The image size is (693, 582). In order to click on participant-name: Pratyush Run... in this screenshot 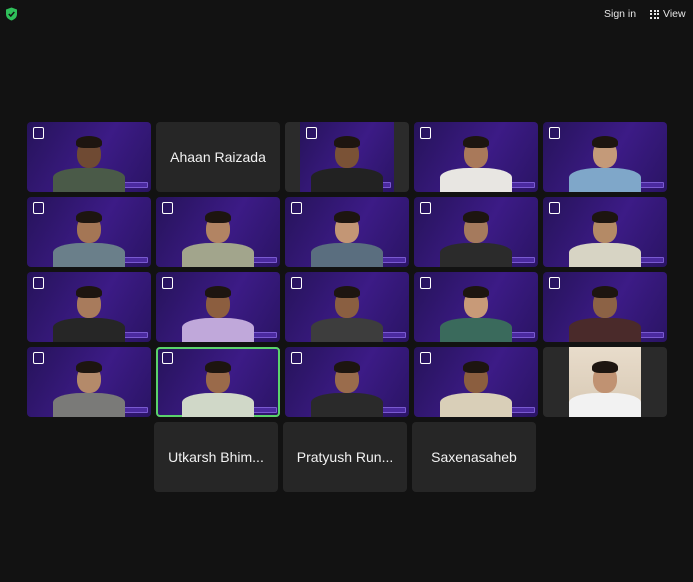, I will do `click(345, 457)`.